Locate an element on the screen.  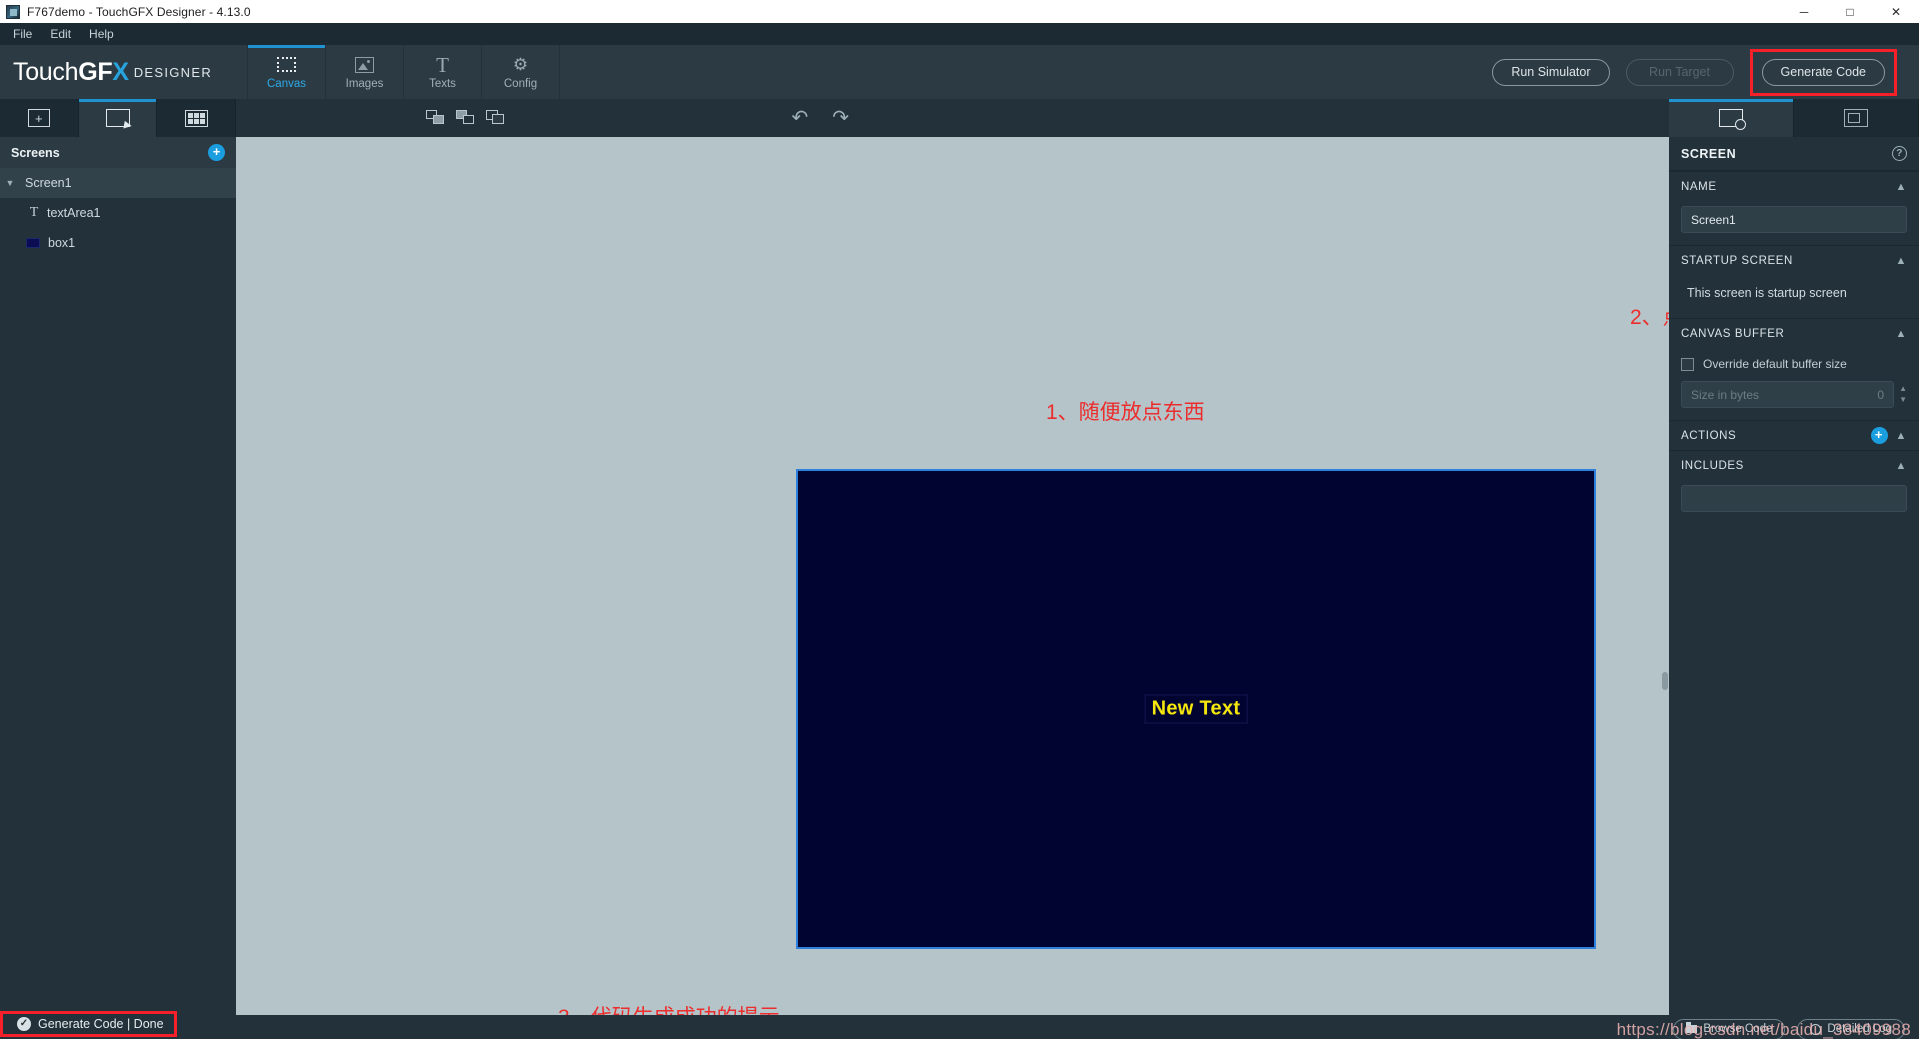
section-name-header: NAME ▲ is located at coordinates (1794, 186).